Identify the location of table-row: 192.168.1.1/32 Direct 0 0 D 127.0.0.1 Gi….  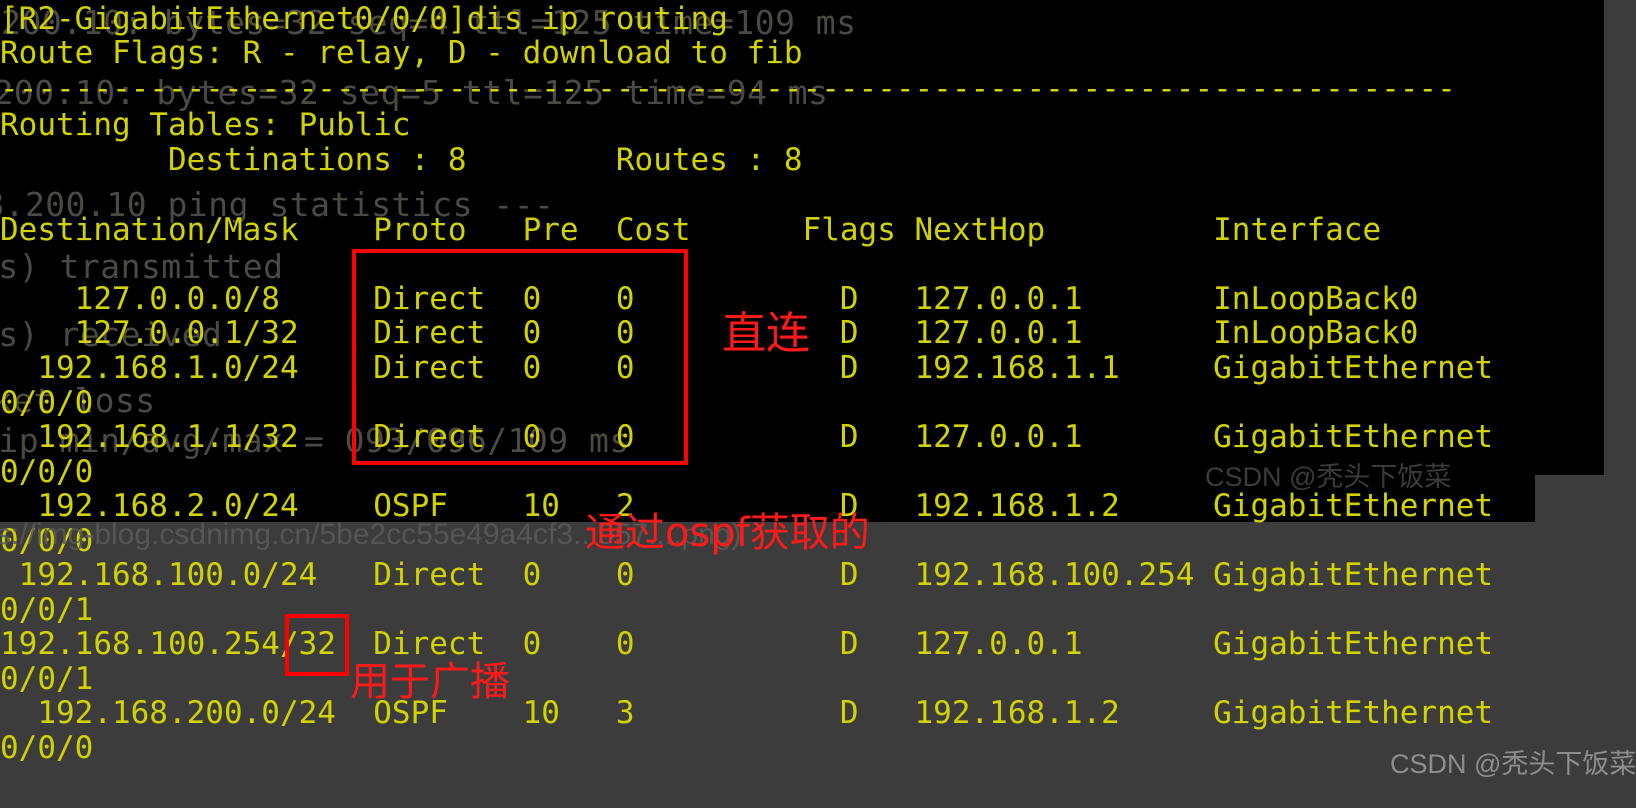
(747, 437).